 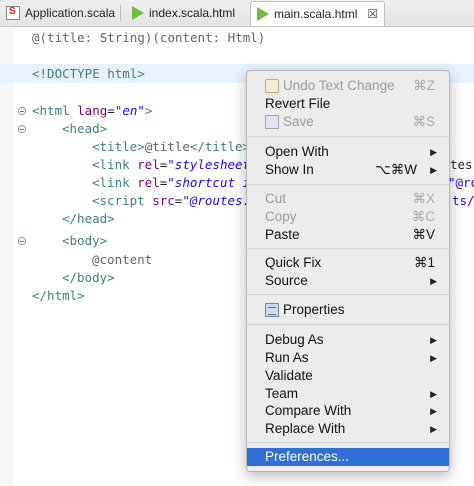 I want to click on undo-icon, so click(x=272, y=86).